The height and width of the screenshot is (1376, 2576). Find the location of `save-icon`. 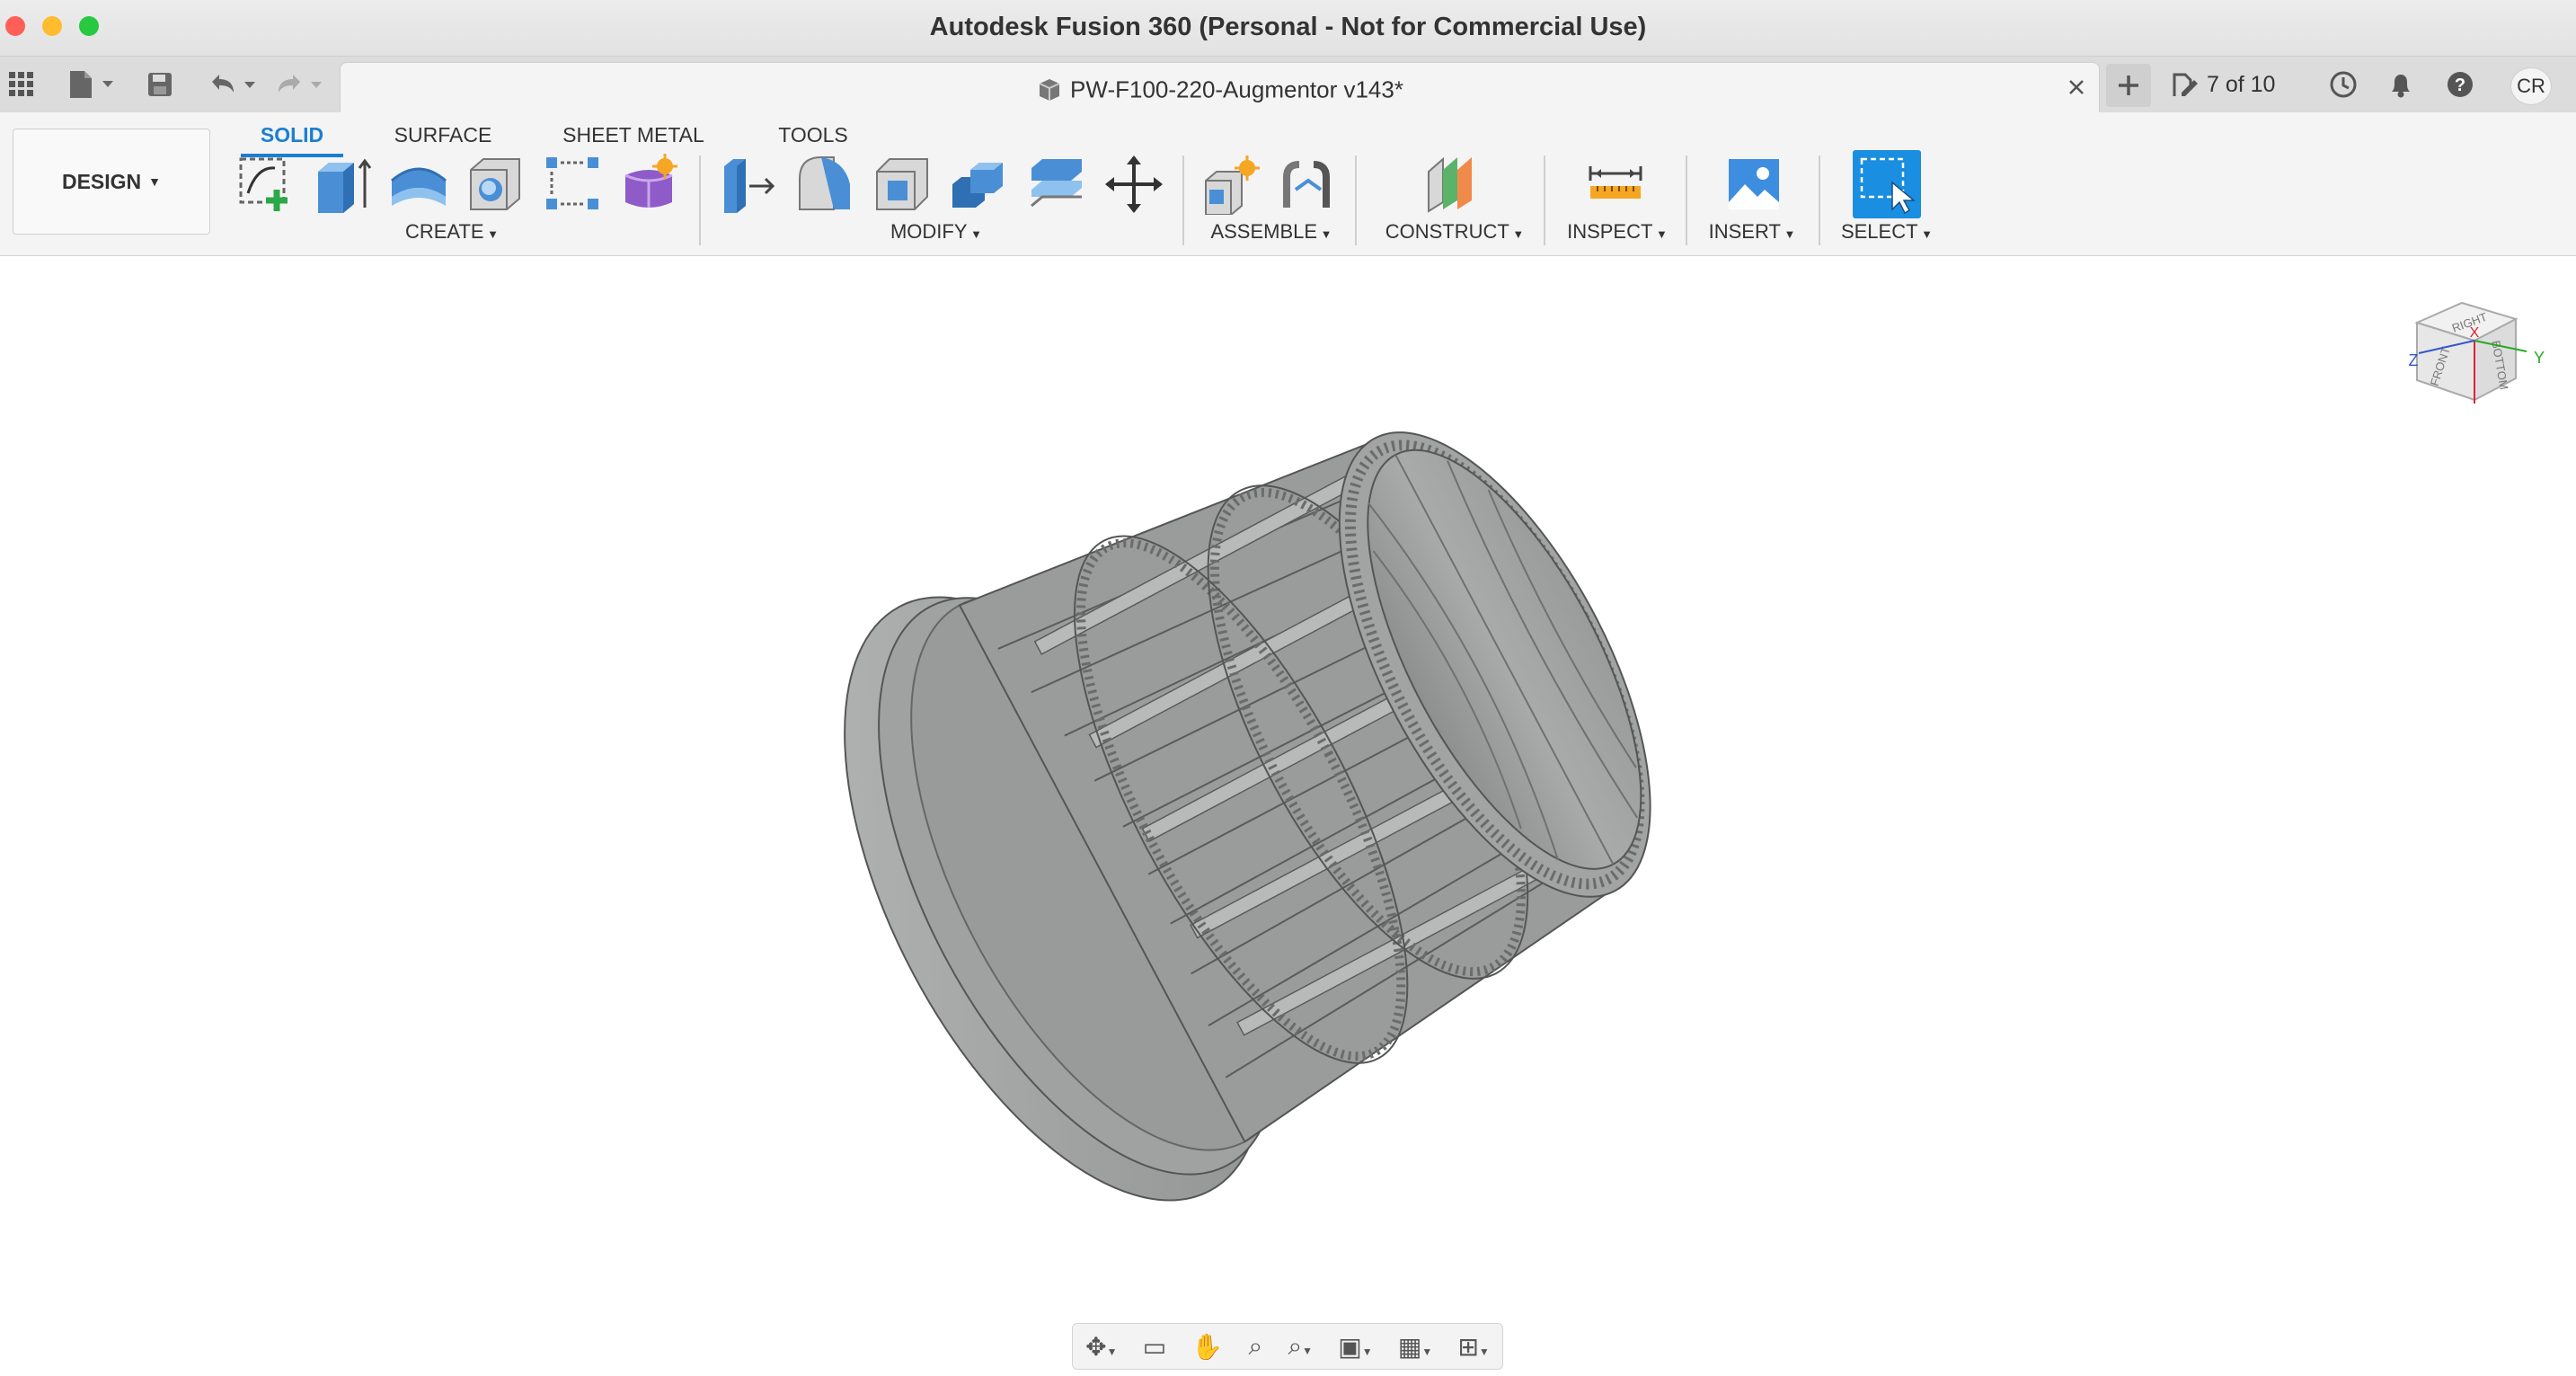

save-icon is located at coordinates (160, 84).